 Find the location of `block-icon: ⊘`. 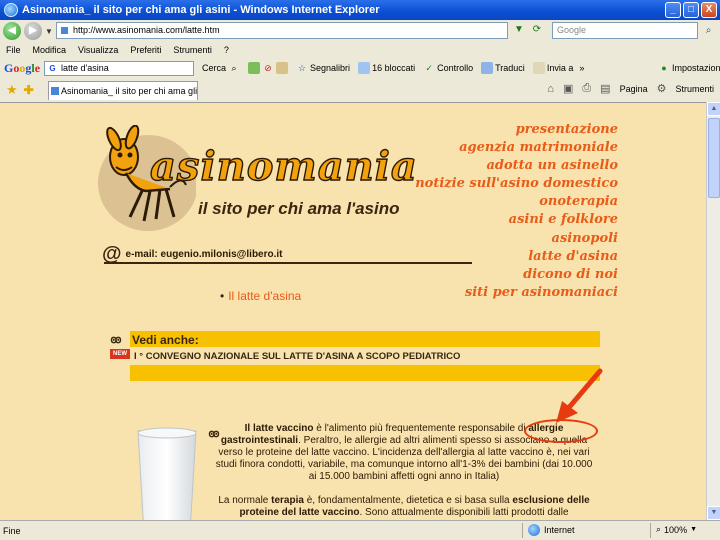

block-icon: ⊘ is located at coordinates (268, 68).